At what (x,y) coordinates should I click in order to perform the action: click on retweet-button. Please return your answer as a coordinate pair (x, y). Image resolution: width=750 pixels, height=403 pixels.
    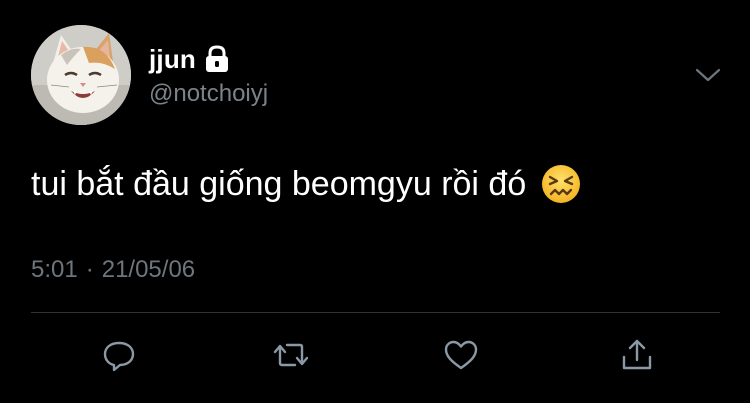
    Looking at the image, I should click on (291, 355).